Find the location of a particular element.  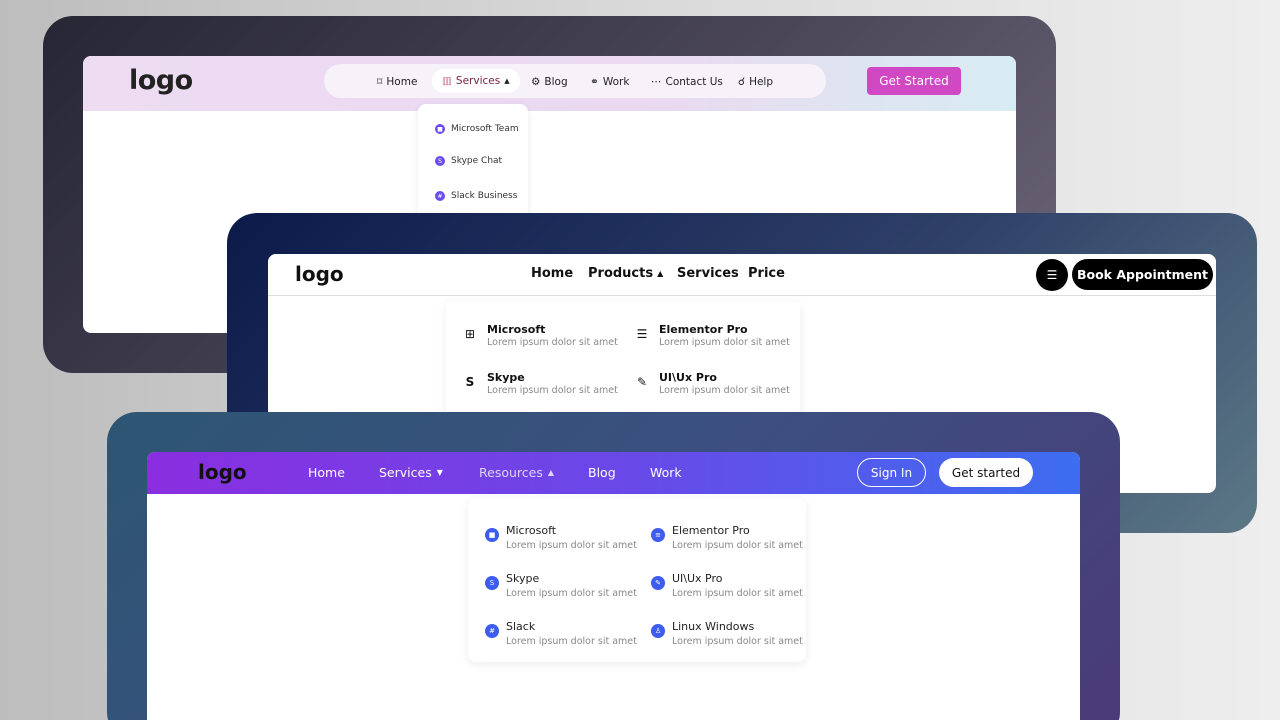

nav-work: Work is located at coordinates (666, 472).